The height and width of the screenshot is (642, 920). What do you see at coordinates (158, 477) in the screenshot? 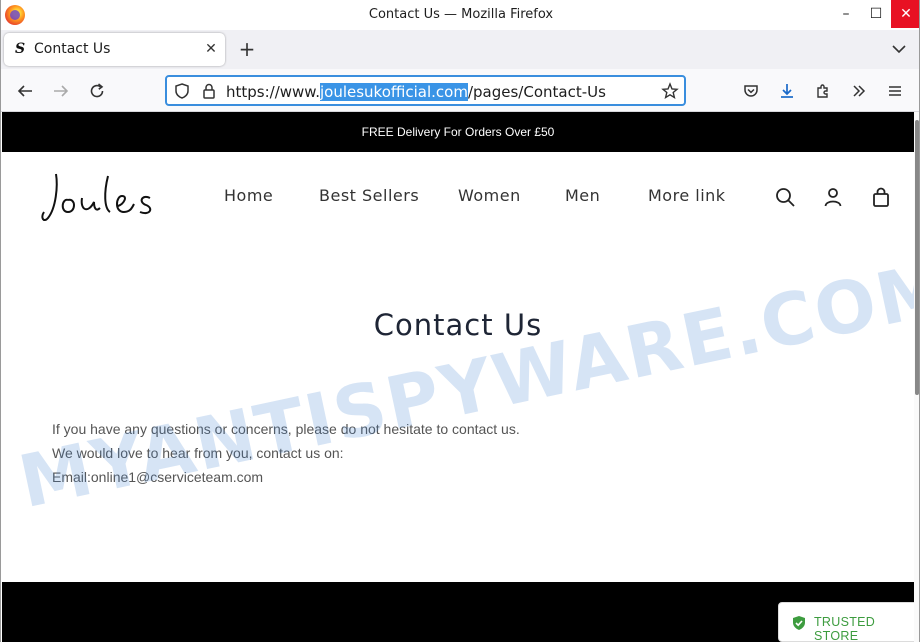
I see `contact-email-line: Email:online1@cserviceteam.com` at bounding box center [158, 477].